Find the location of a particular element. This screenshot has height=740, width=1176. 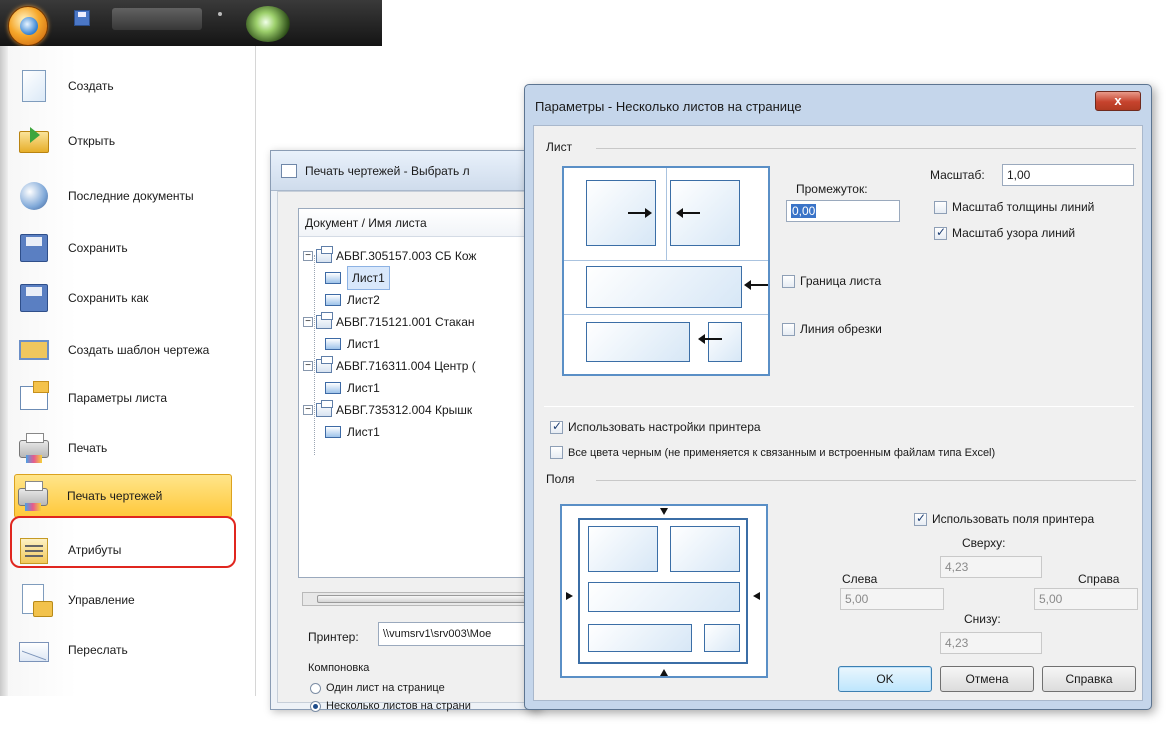

menu-item-create-template: Создать шаблон чертежа is located at coordinates (132, 350).